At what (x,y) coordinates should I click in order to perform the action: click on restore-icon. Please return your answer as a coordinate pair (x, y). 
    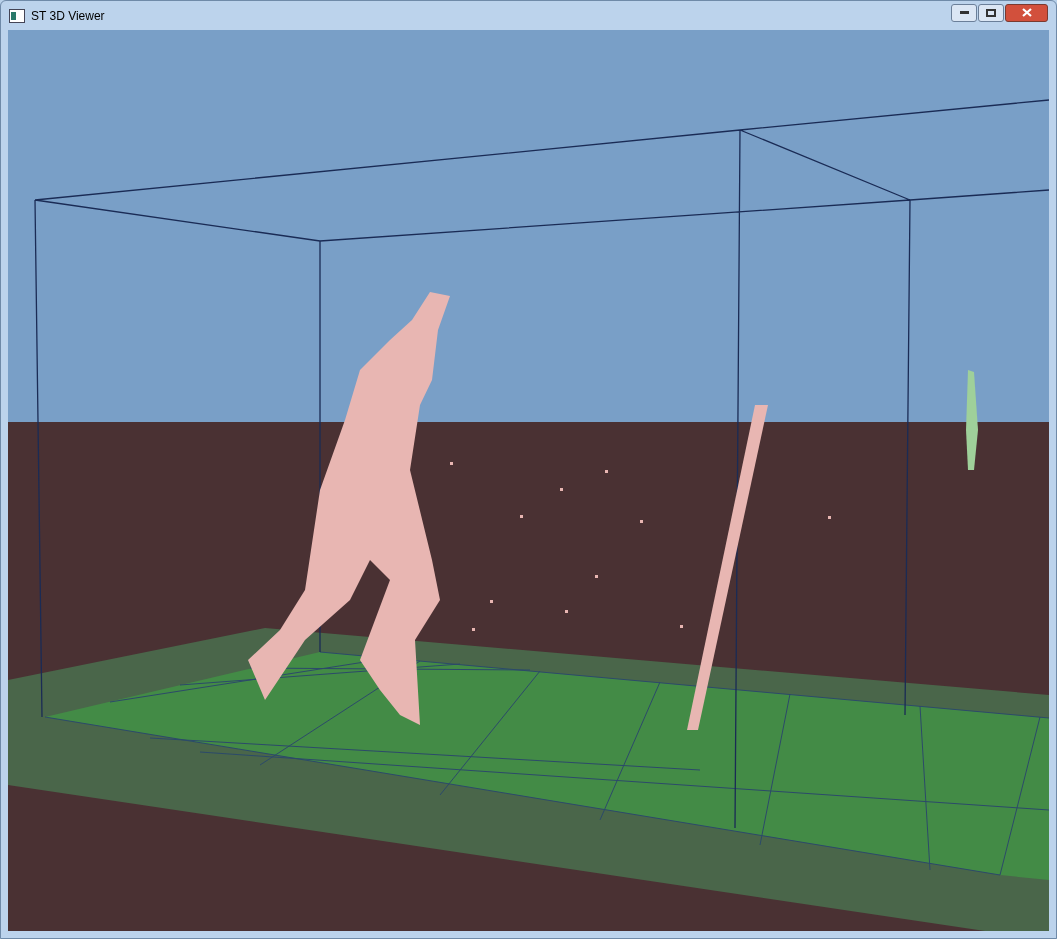
    Looking at the image, I should click on (991, 12).